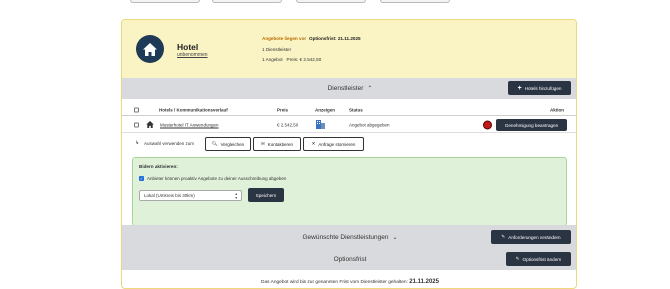 This screenshot has width=670, height=289. What do you see at coordinates (189, 124) in the screenshot?
I see `hotel-link: Musterhotel IT Anwendungen` at bounding box center [189, 124].